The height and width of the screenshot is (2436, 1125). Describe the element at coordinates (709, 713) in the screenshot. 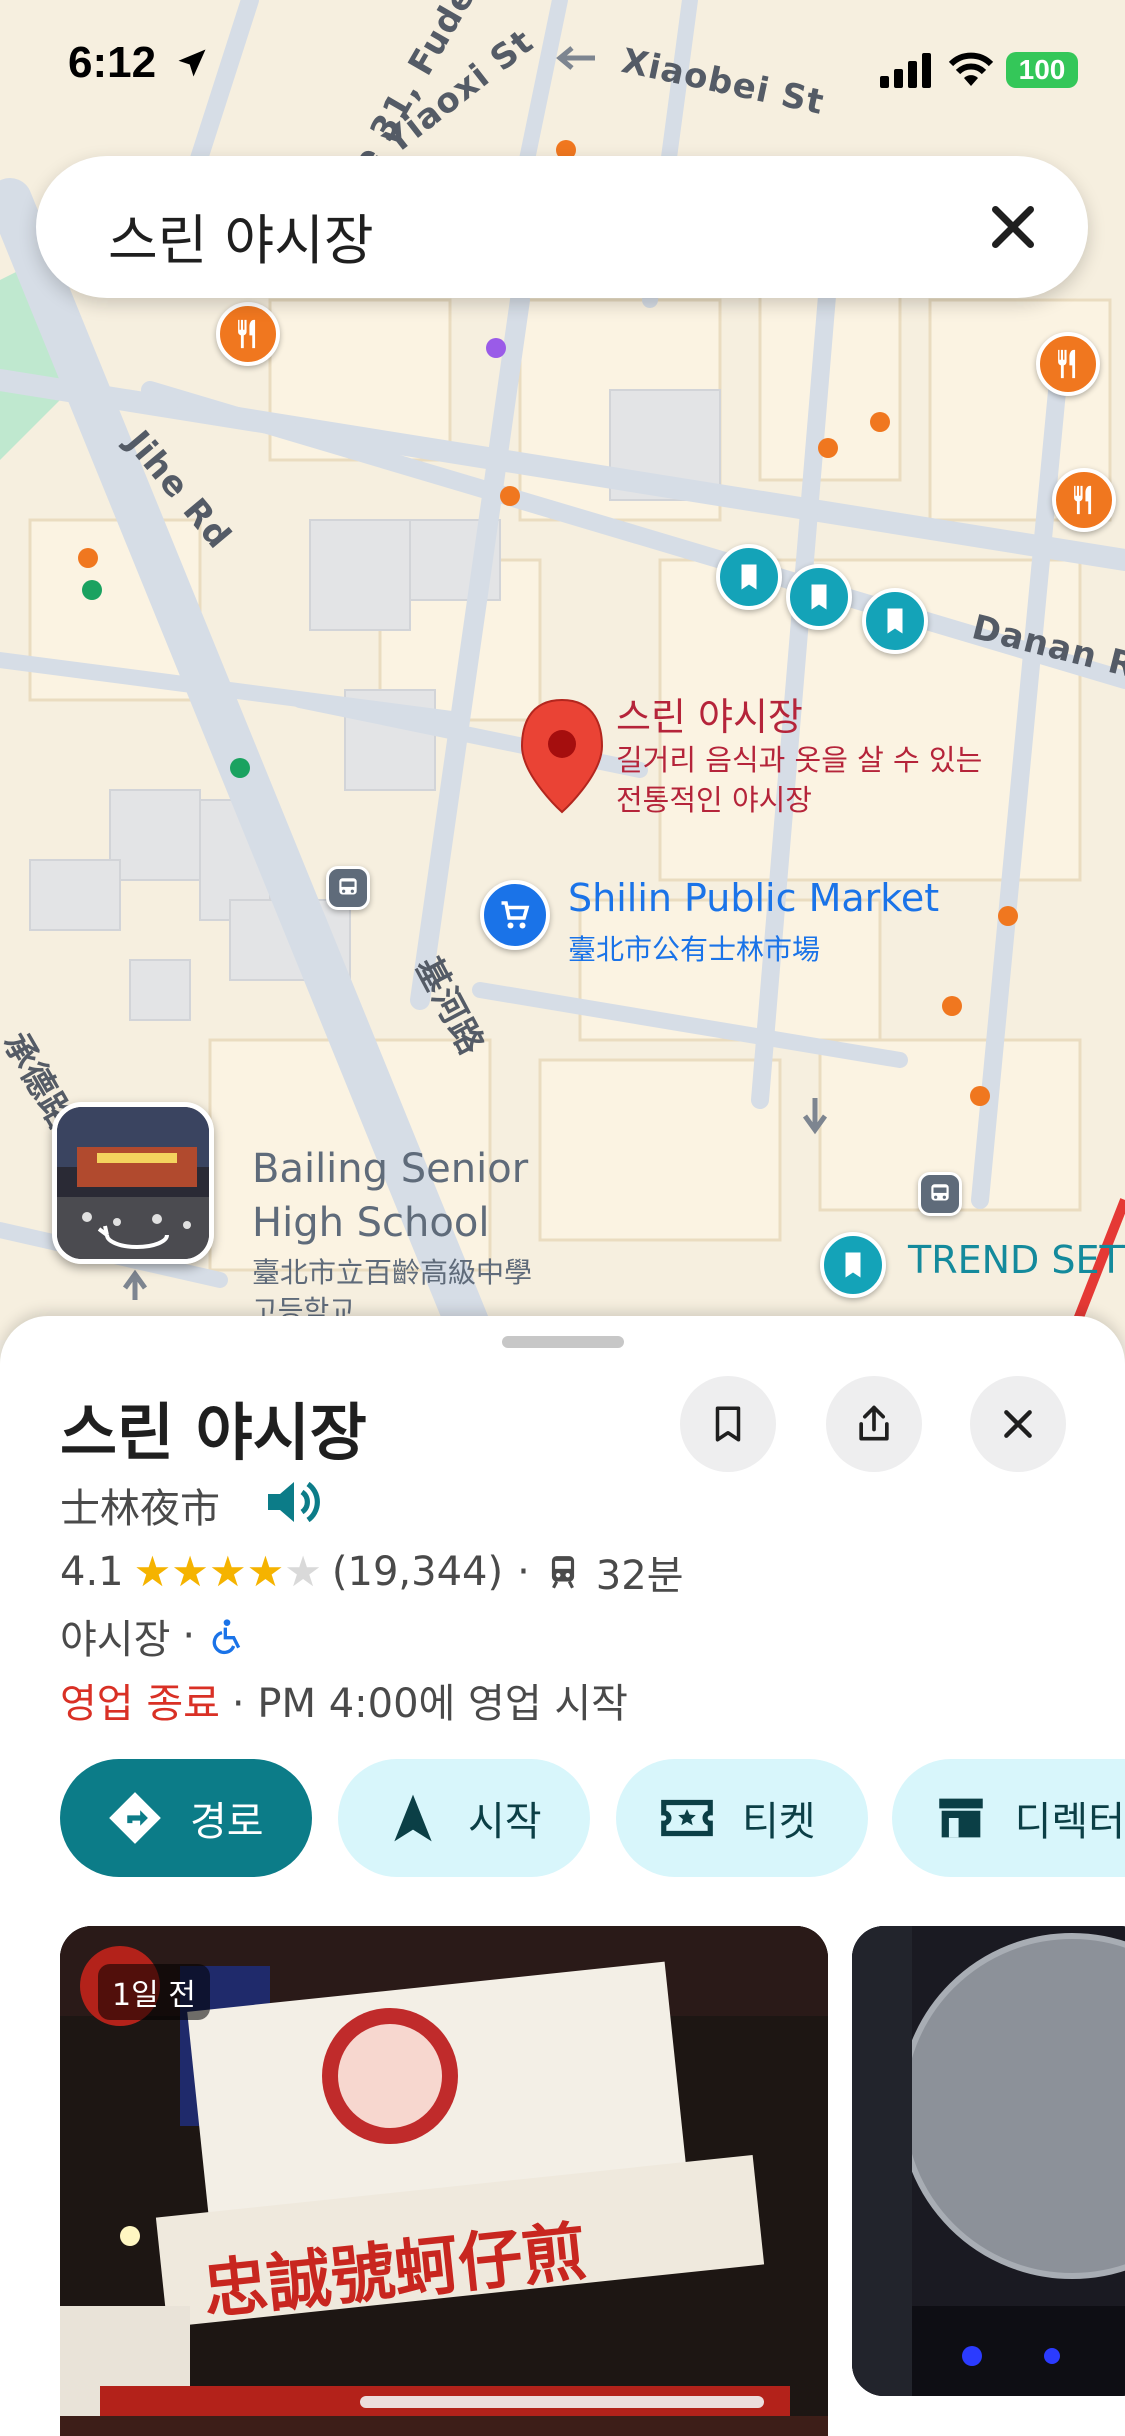

I see `marker-title: 스린 야시장` at that location.